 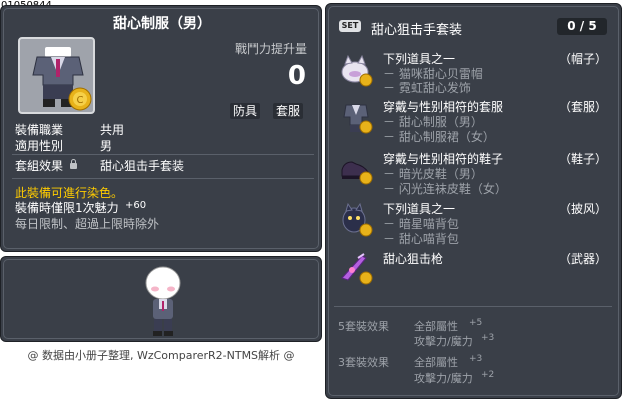 I want to click on gun-icon, so click(x=357, y=269).